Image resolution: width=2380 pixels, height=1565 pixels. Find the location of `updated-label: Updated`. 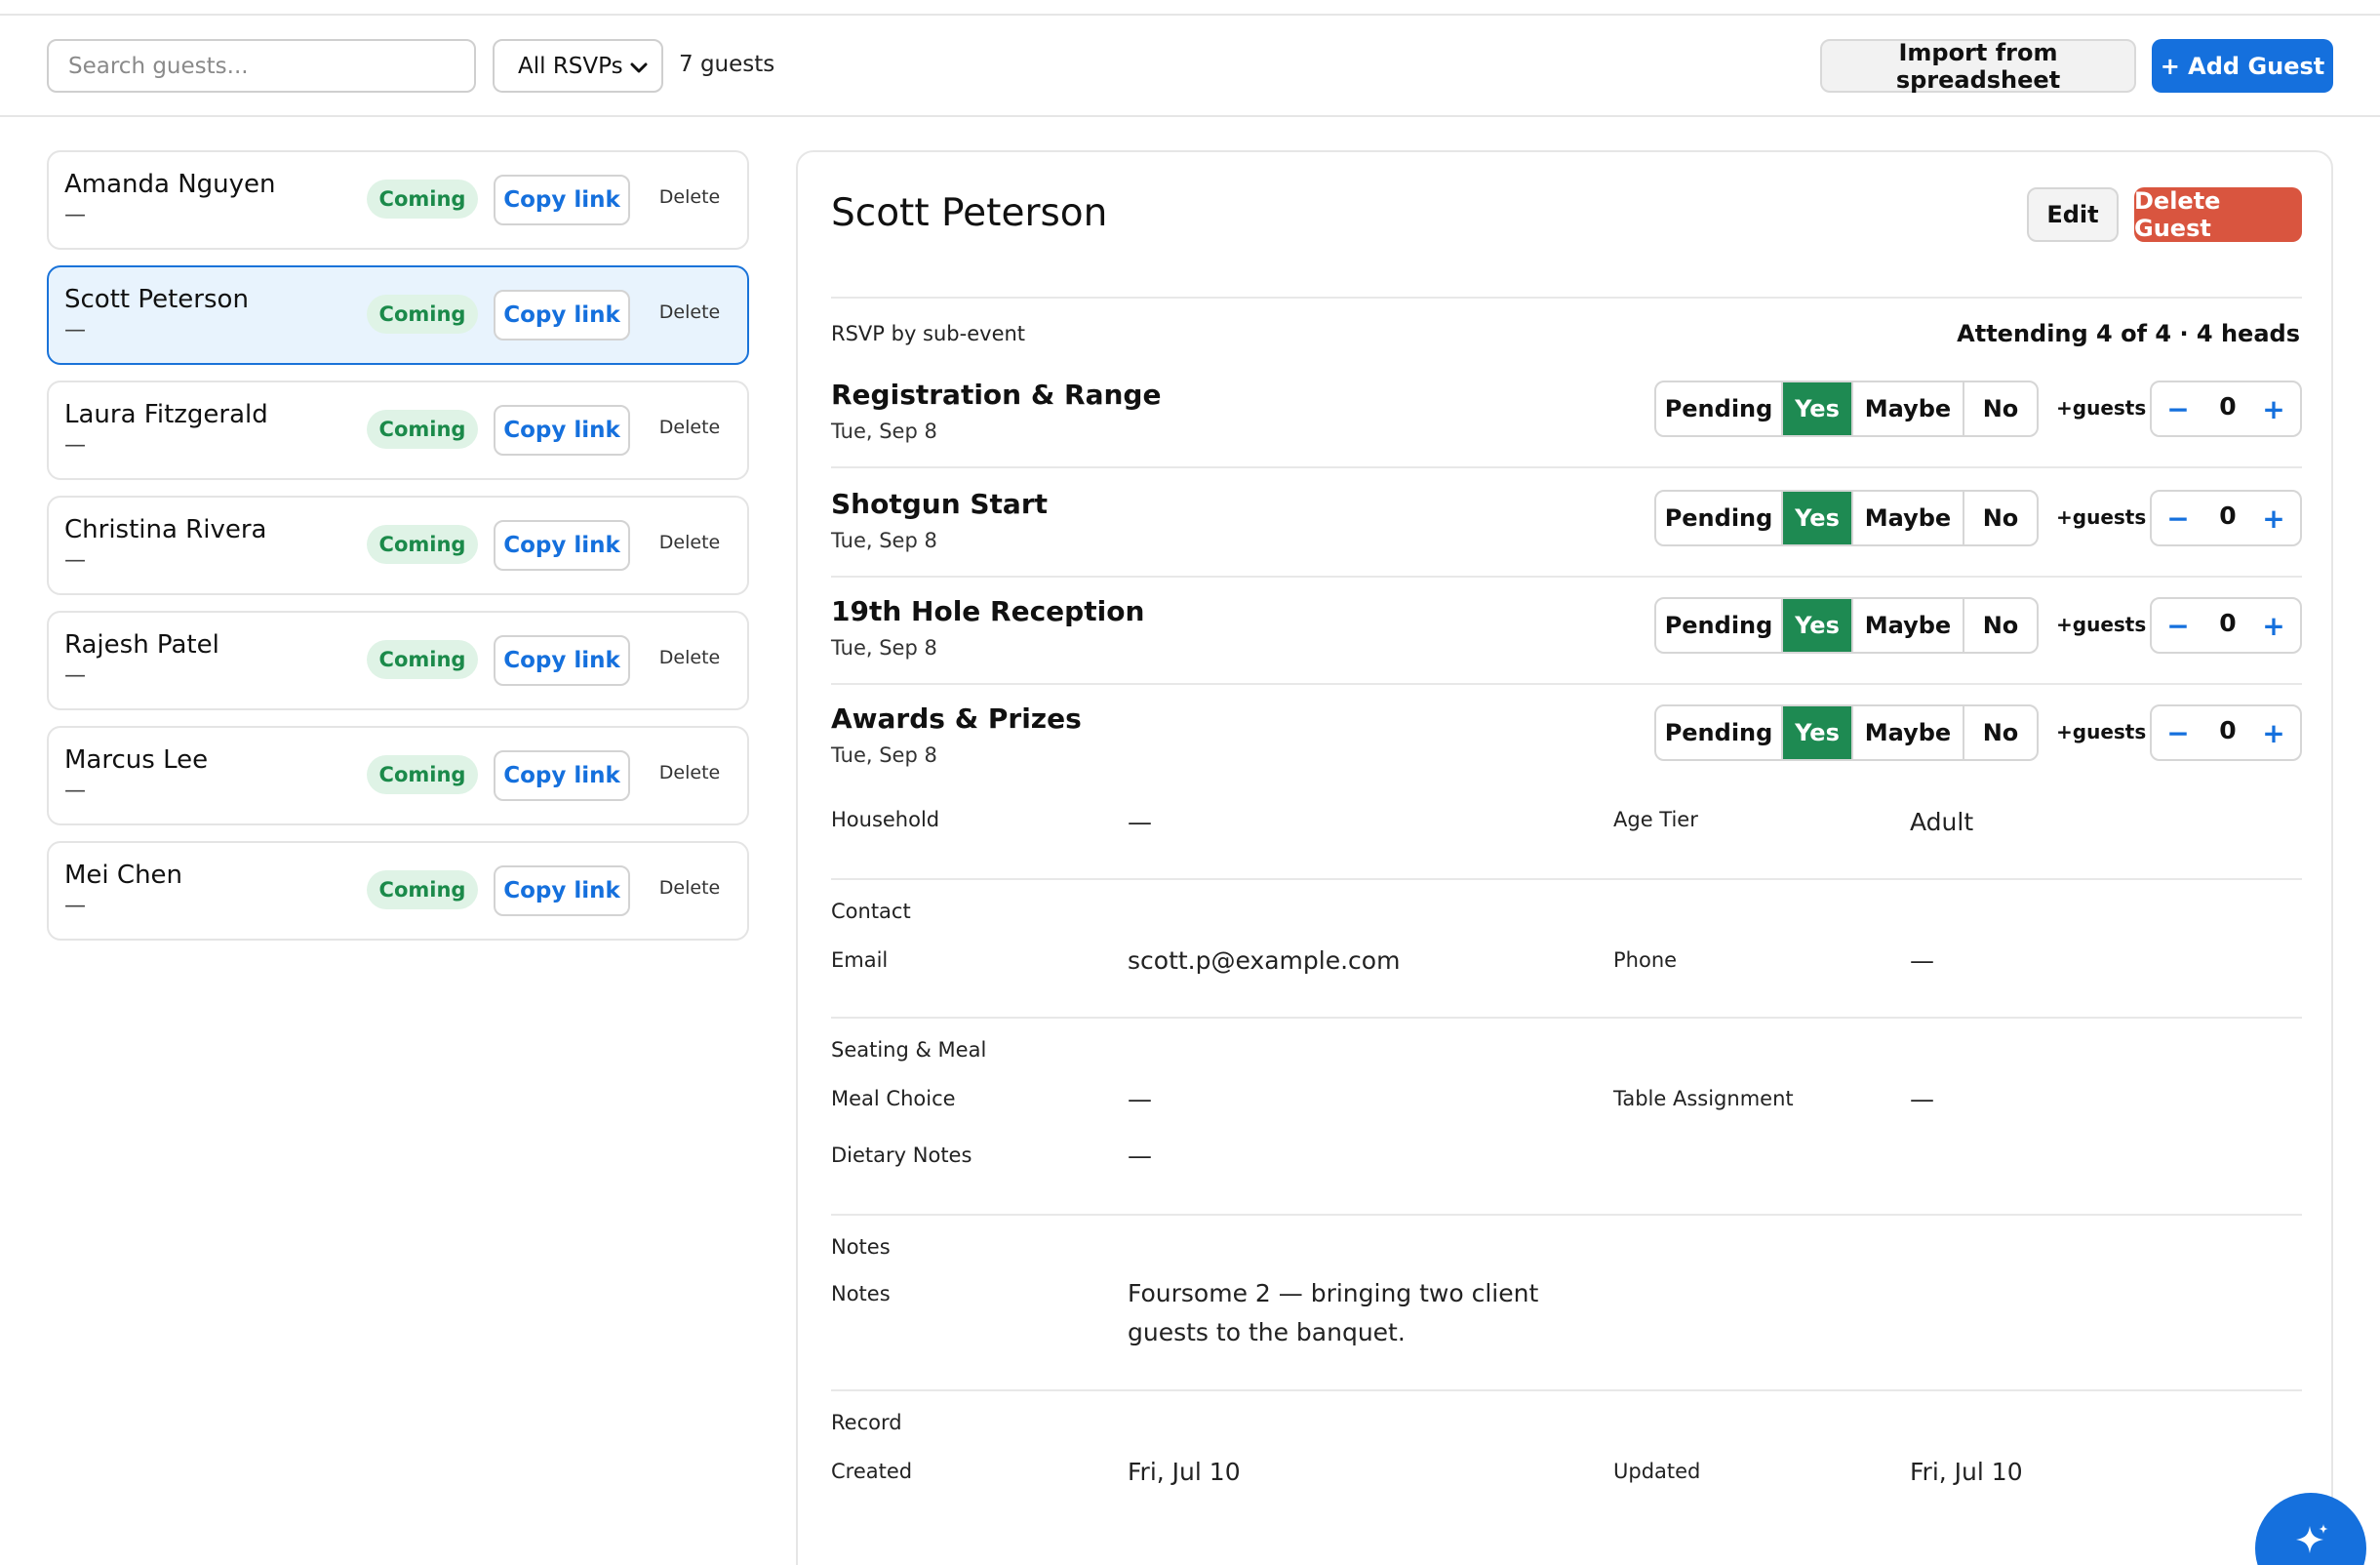

updated-label: Updated is located at coordinates (1657, 1471).